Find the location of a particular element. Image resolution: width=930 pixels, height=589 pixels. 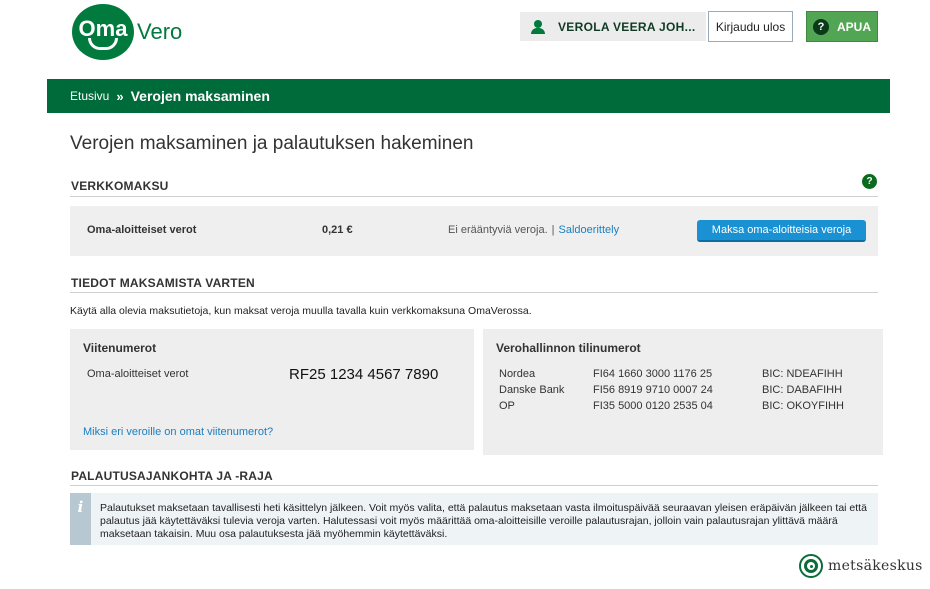

help-button: ? APUA is located at coordinates (842, 26).